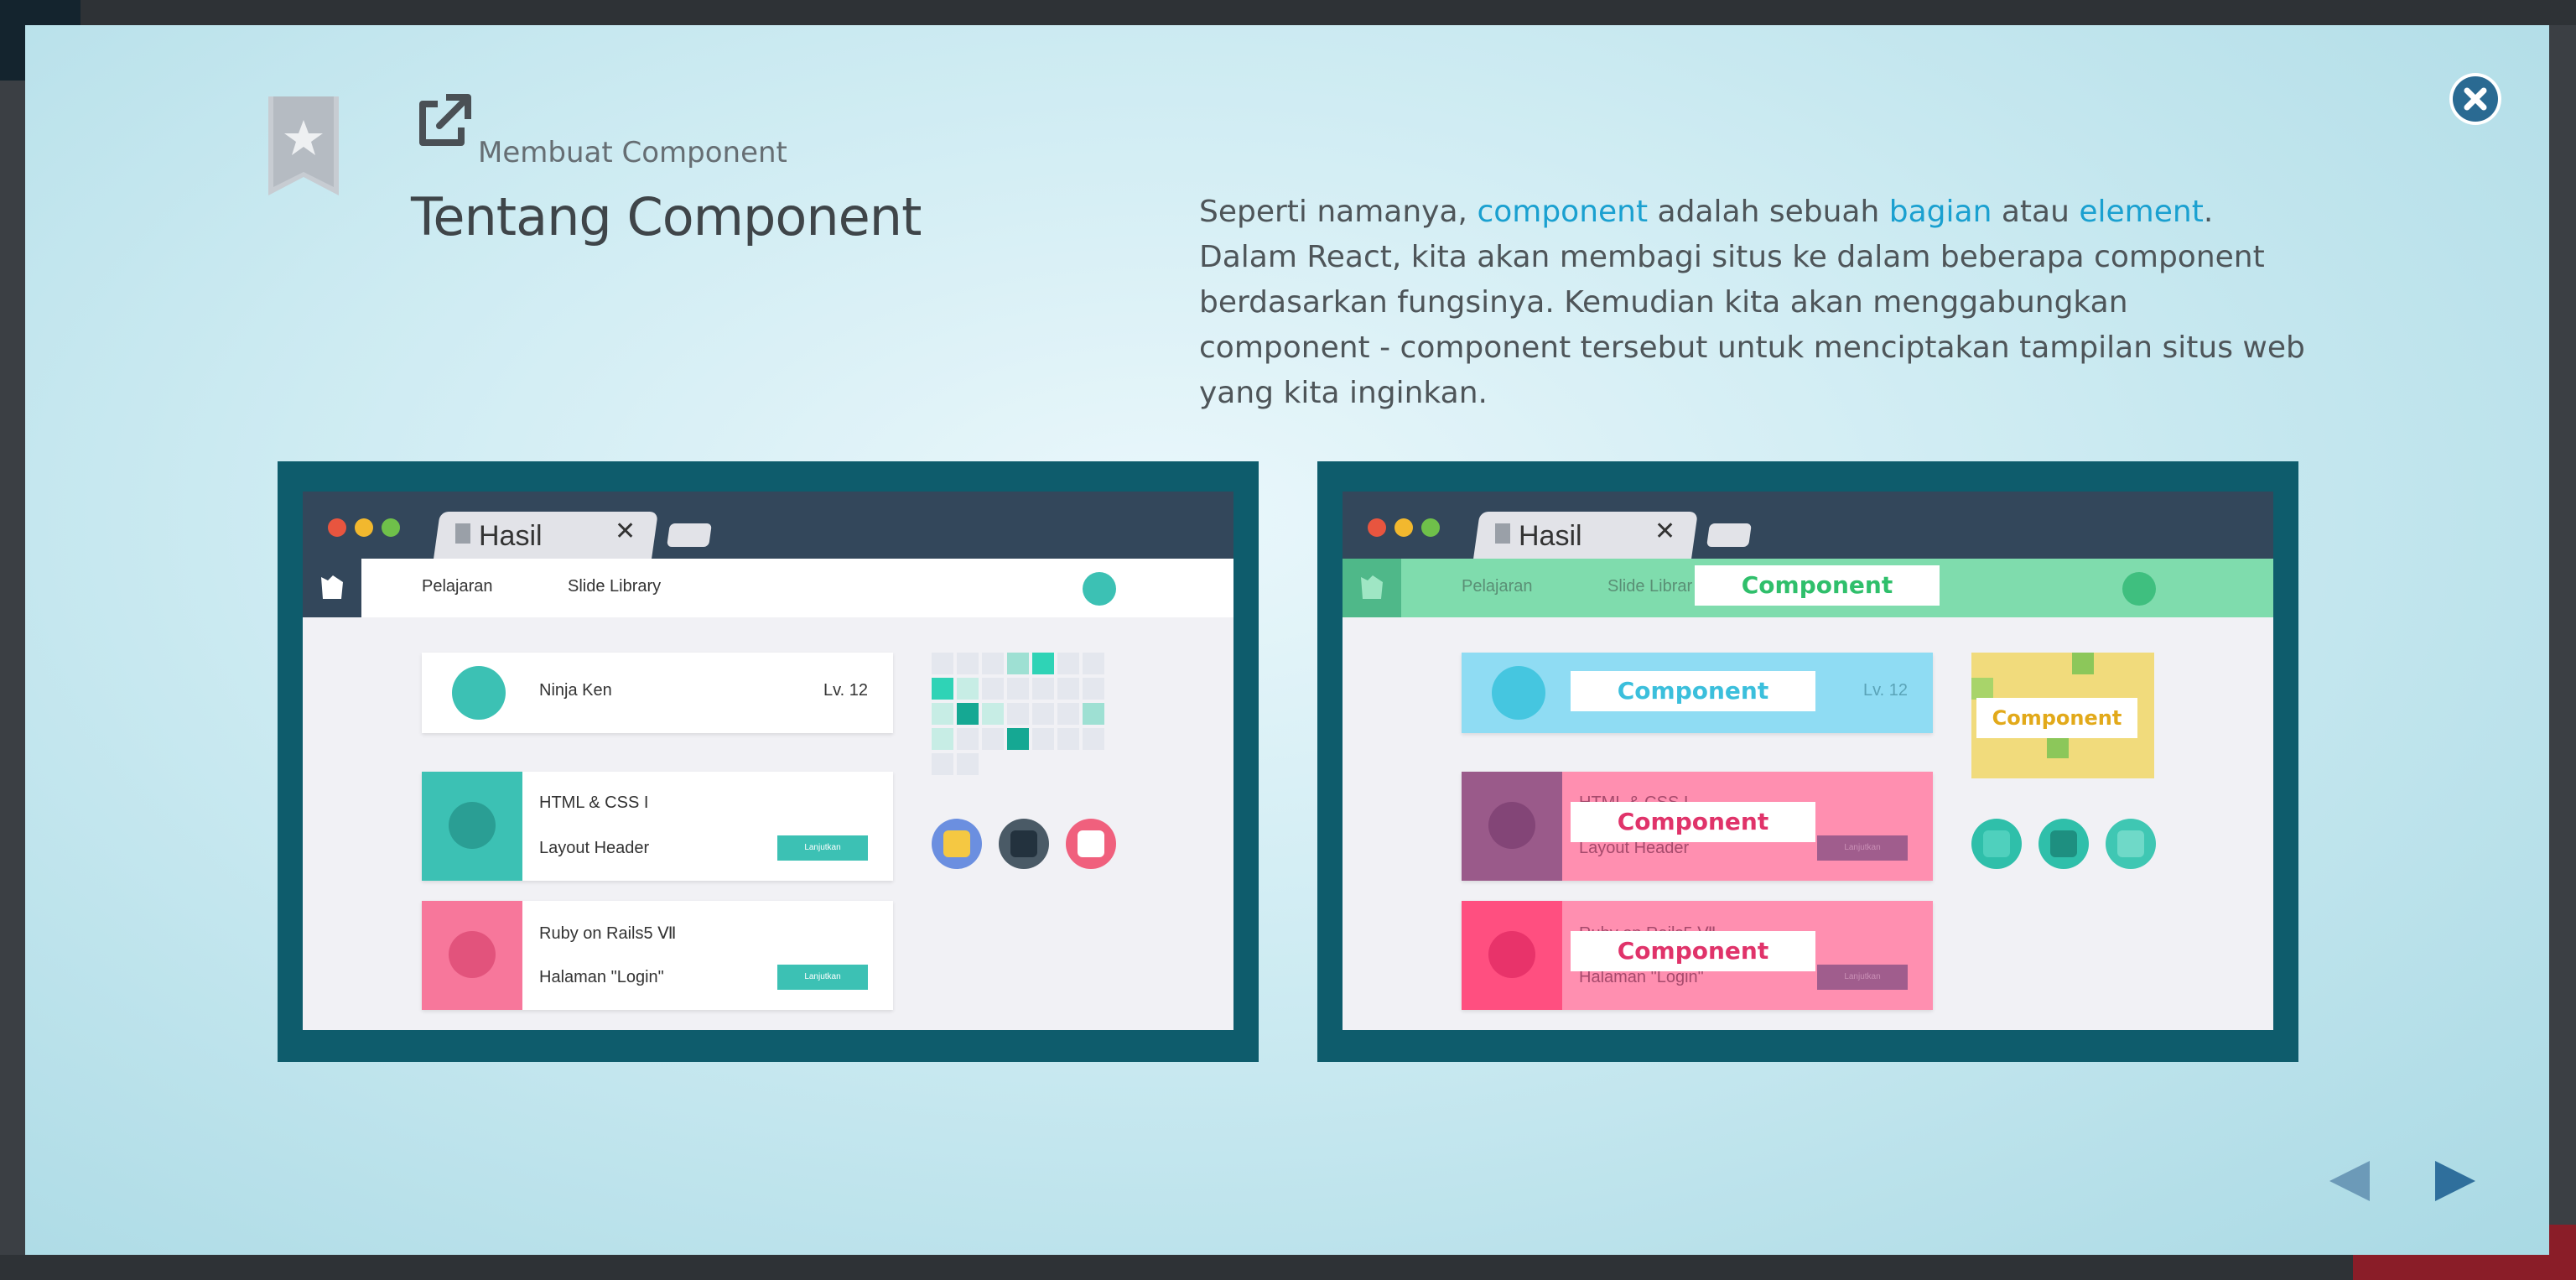 The width and height of the screenshot is (2576, 1280). What do you see at coordinates (594, 848) in the screenshot?
I see `course-lesson: Layout Header` at bounding box center [594, 848].